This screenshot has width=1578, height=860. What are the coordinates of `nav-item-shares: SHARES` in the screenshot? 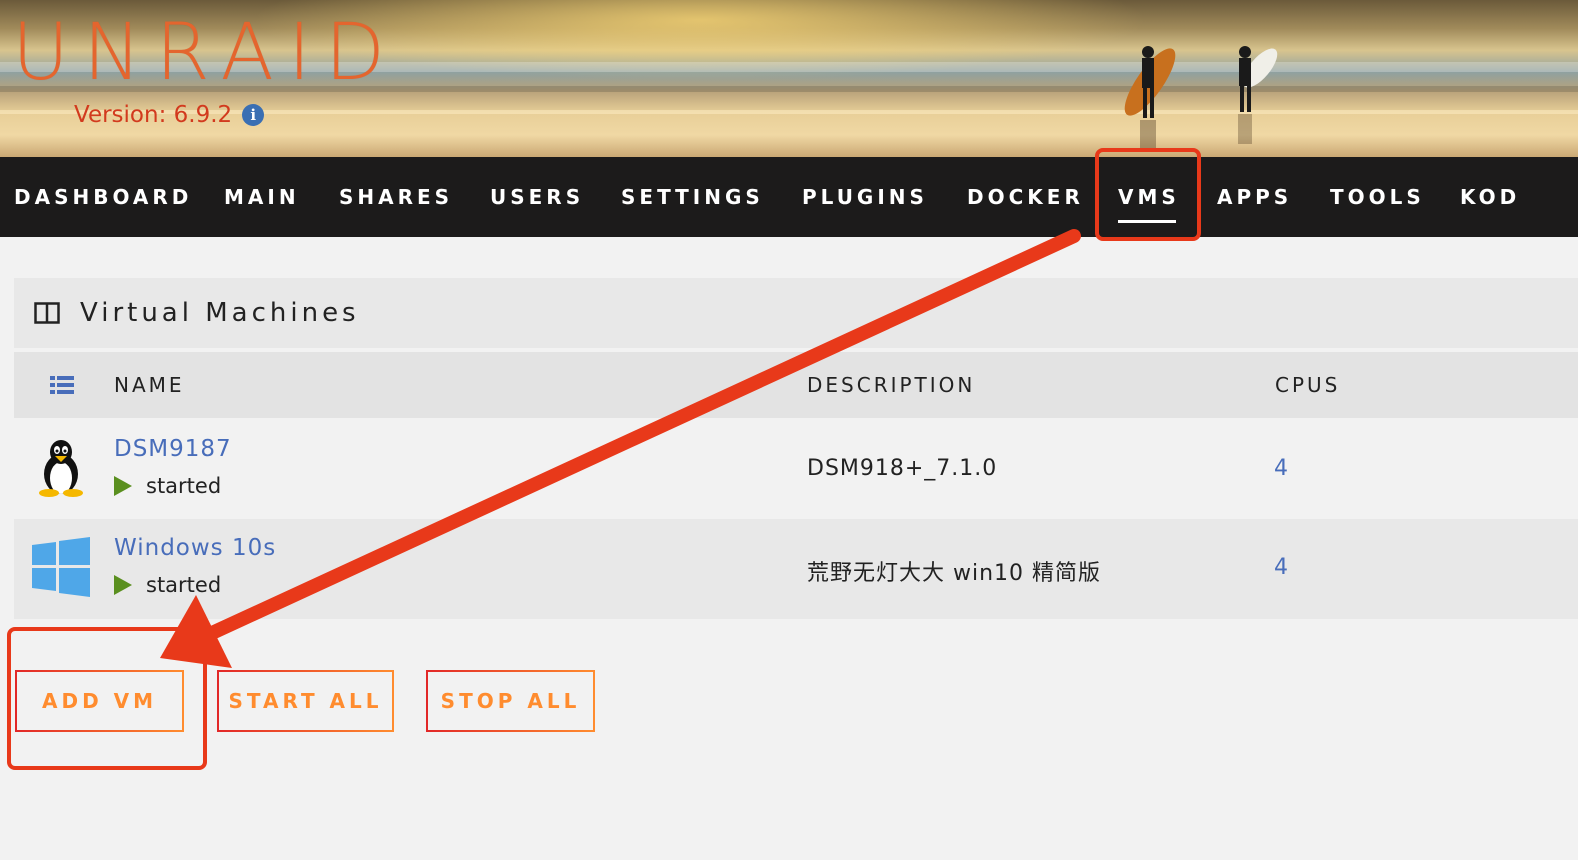 It's located at (396, 197).